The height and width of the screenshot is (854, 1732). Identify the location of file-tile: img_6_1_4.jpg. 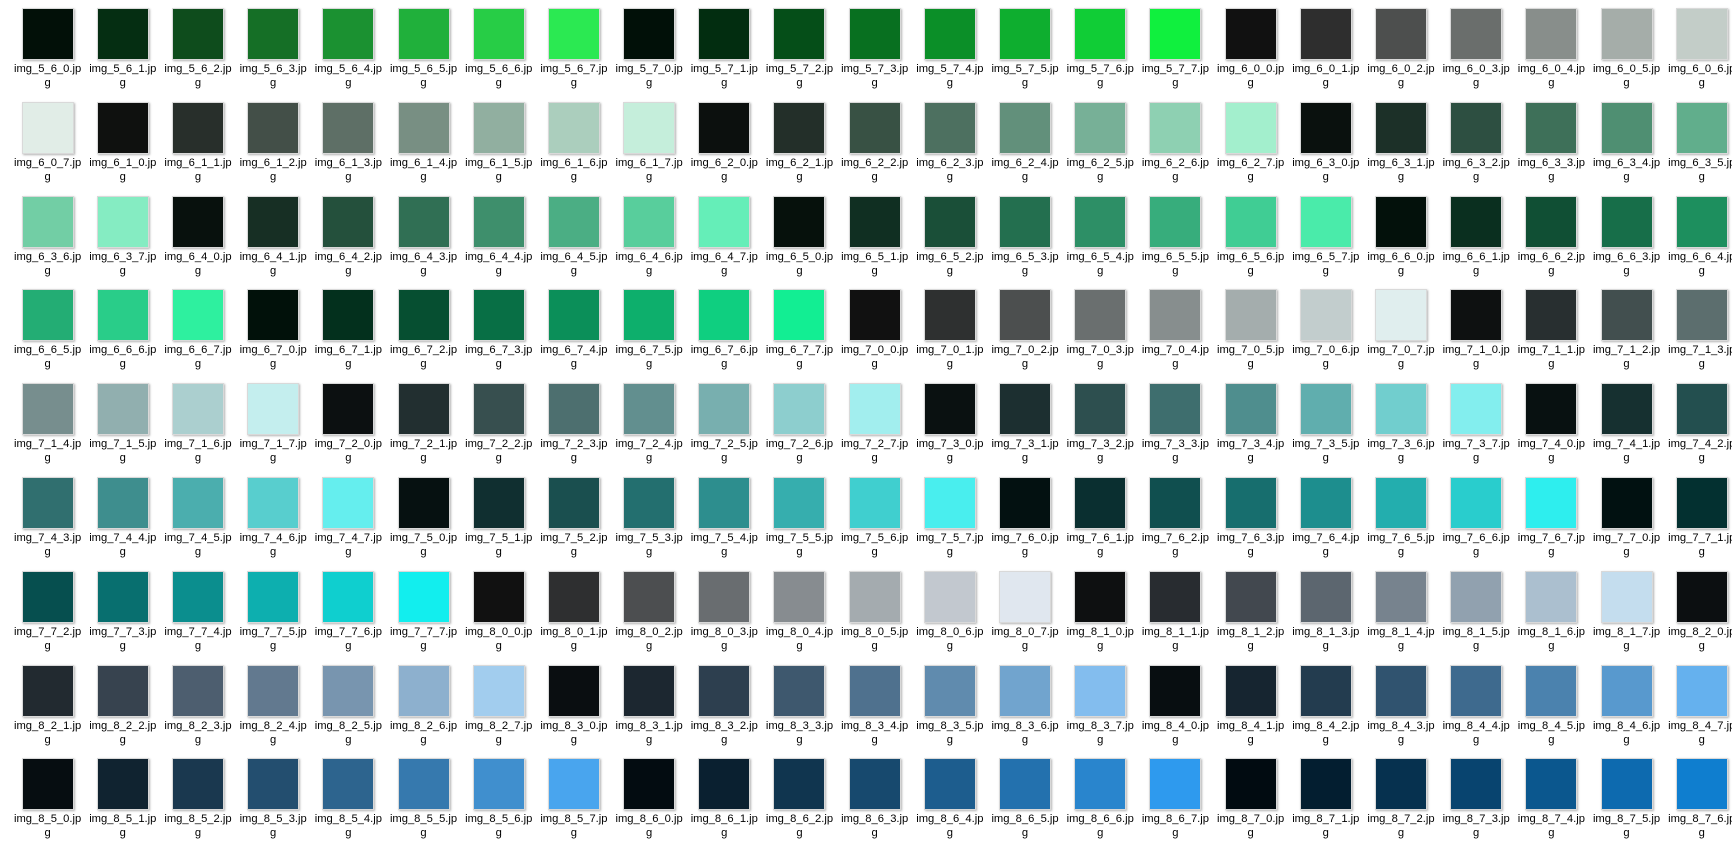
(423, 148).